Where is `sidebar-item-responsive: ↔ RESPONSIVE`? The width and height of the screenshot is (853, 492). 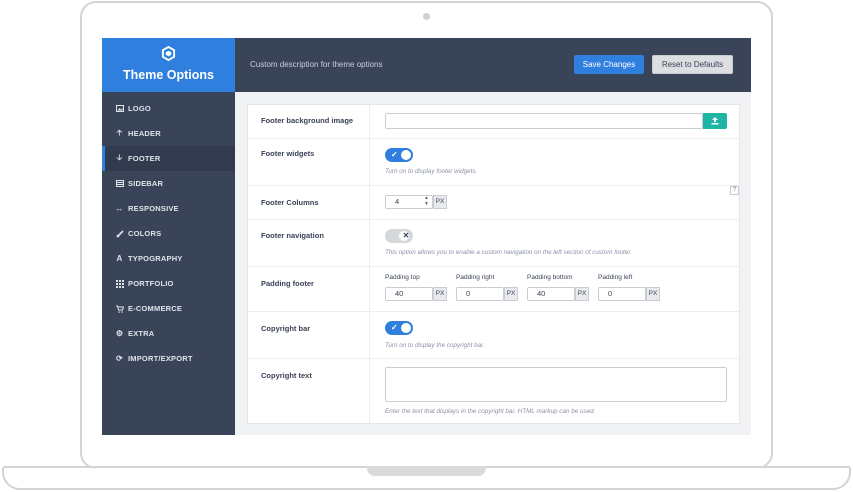 sidebar-item-responsive: ↔ RESPONSIVE is located at coordinates (168, 208).